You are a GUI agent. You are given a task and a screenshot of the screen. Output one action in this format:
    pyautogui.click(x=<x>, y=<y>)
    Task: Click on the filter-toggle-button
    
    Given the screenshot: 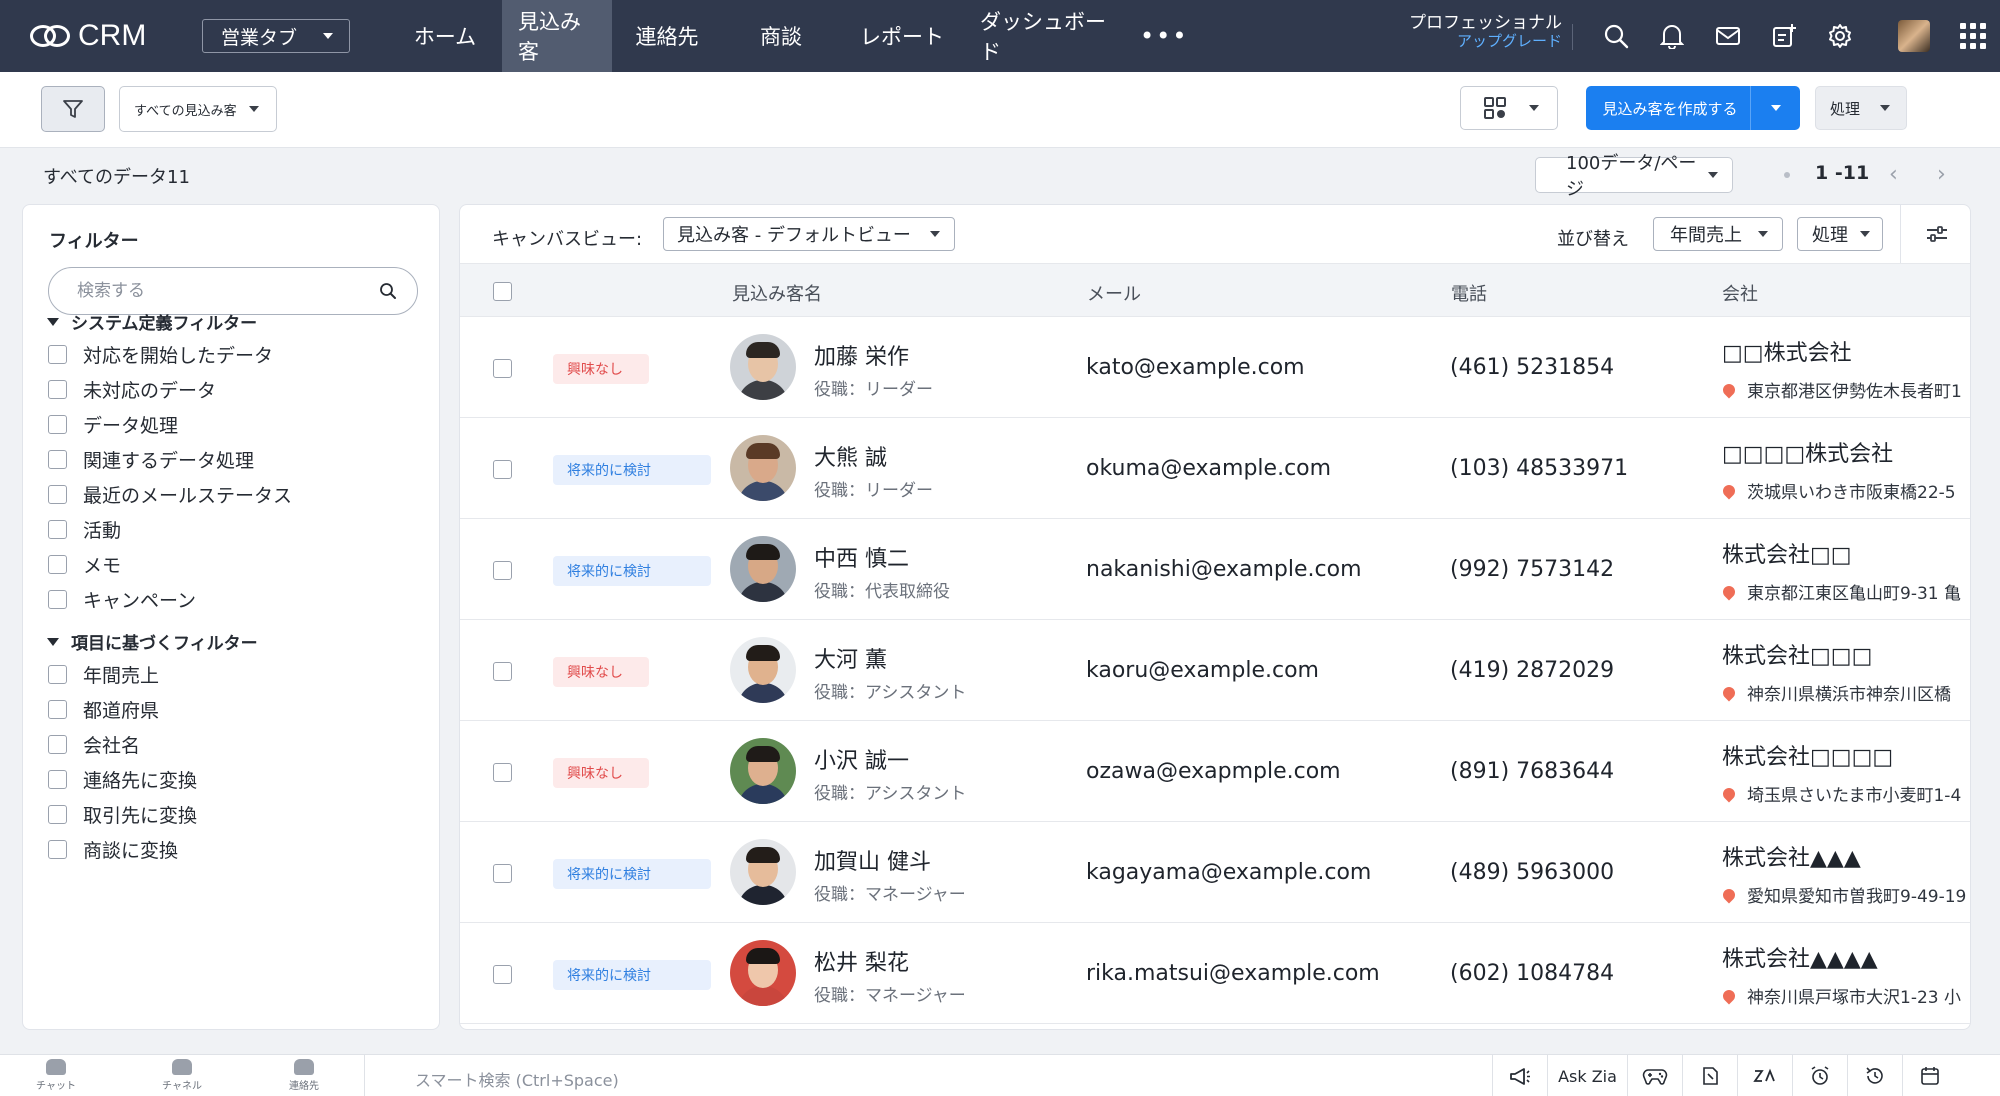 What is the action you would take?
    pyautogui.click(x=73, y=109)
    